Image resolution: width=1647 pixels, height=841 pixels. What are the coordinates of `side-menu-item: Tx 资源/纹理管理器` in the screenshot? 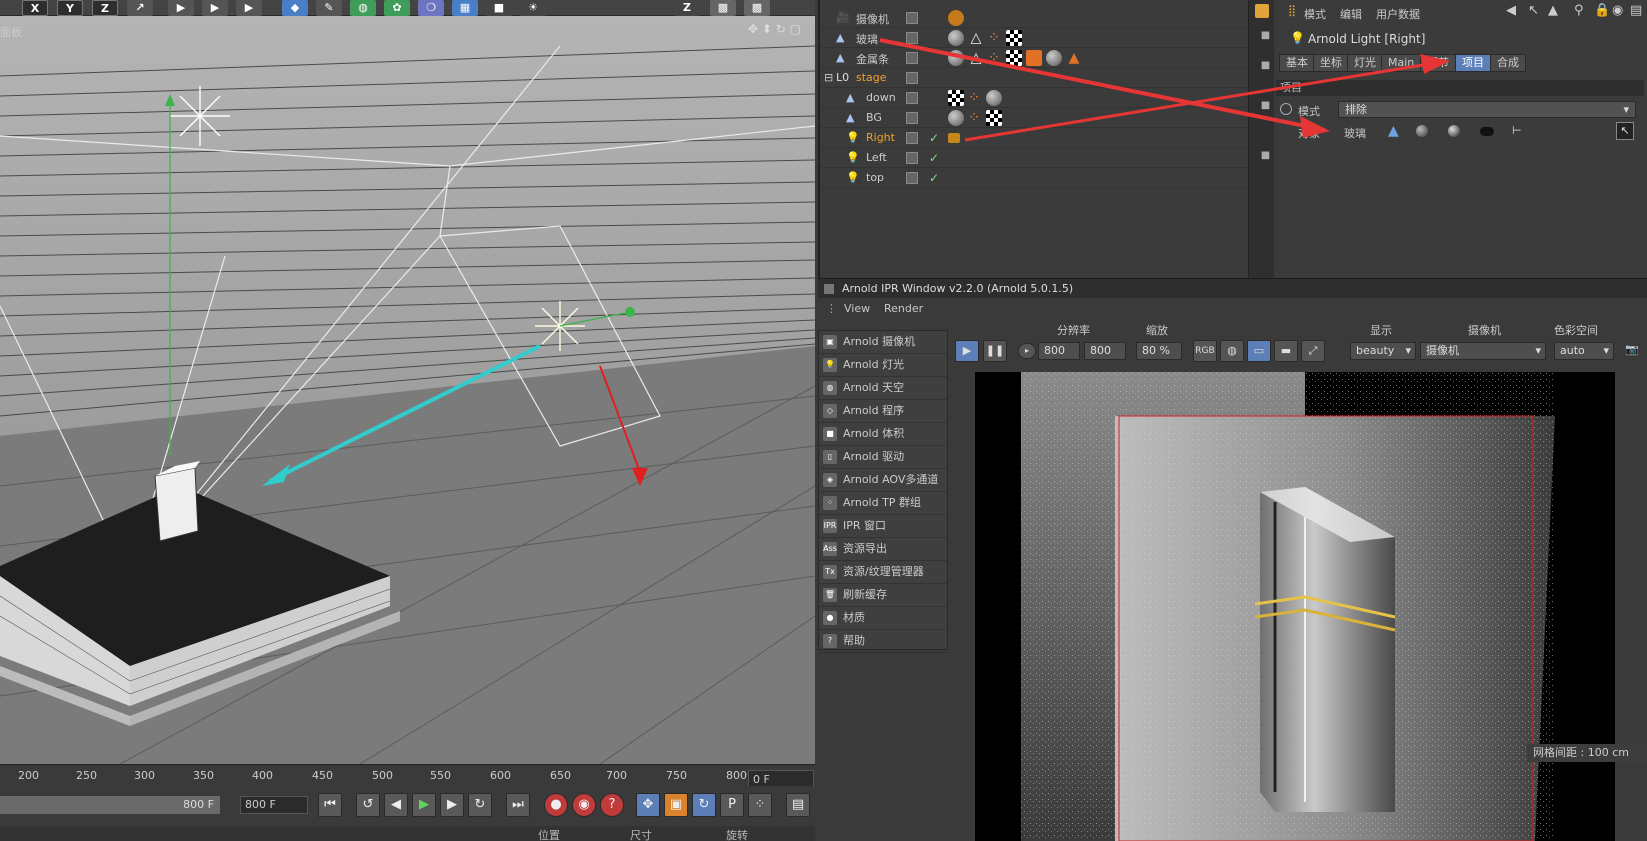 It's located at (883, 572).